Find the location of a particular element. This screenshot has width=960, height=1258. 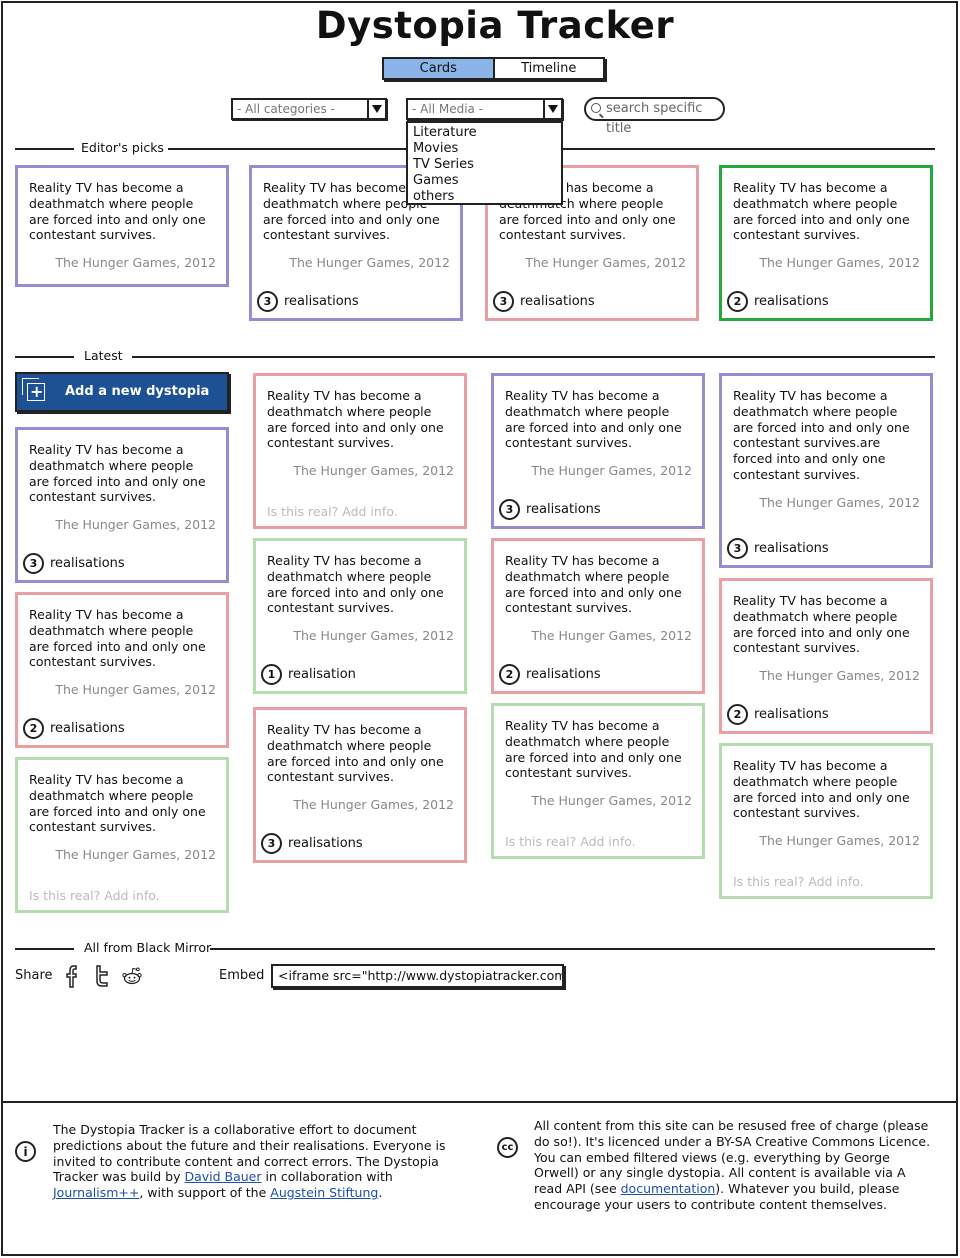

search-input: search specific title is located at coordinates (654, 116).